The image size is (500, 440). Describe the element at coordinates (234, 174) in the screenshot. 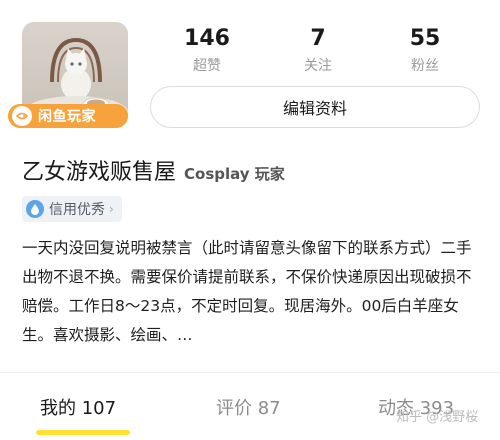

I see `profile-tag: Cosplay 玩家` at that location.